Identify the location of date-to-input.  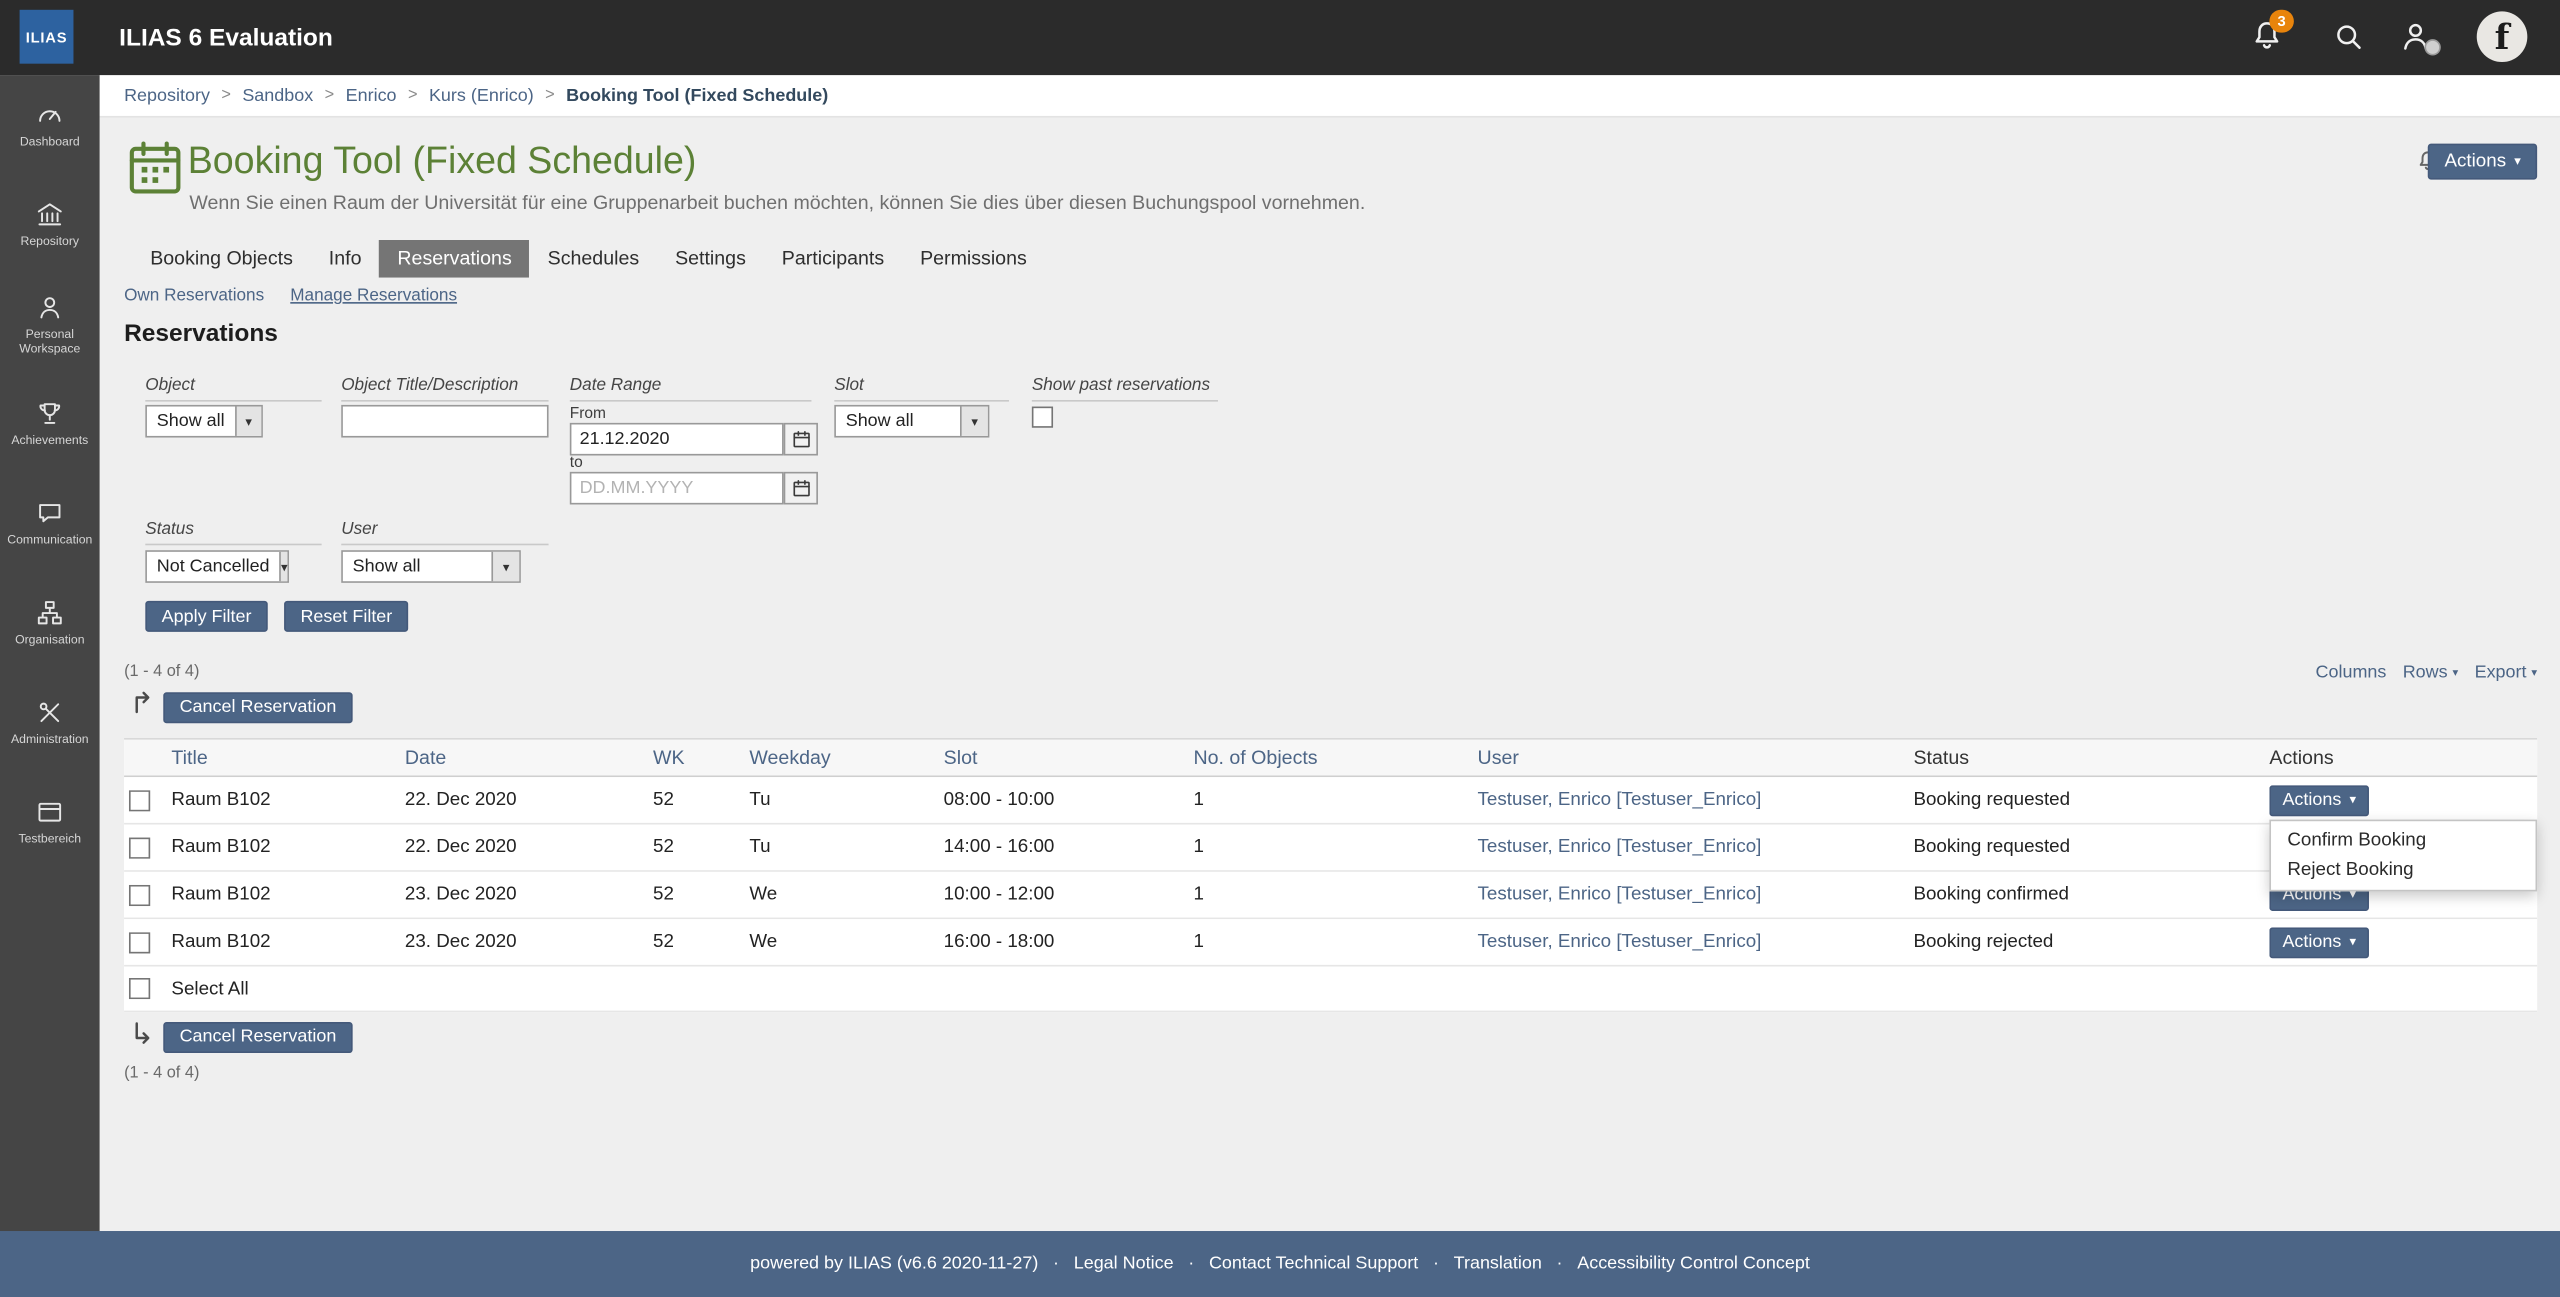
(676, 488).